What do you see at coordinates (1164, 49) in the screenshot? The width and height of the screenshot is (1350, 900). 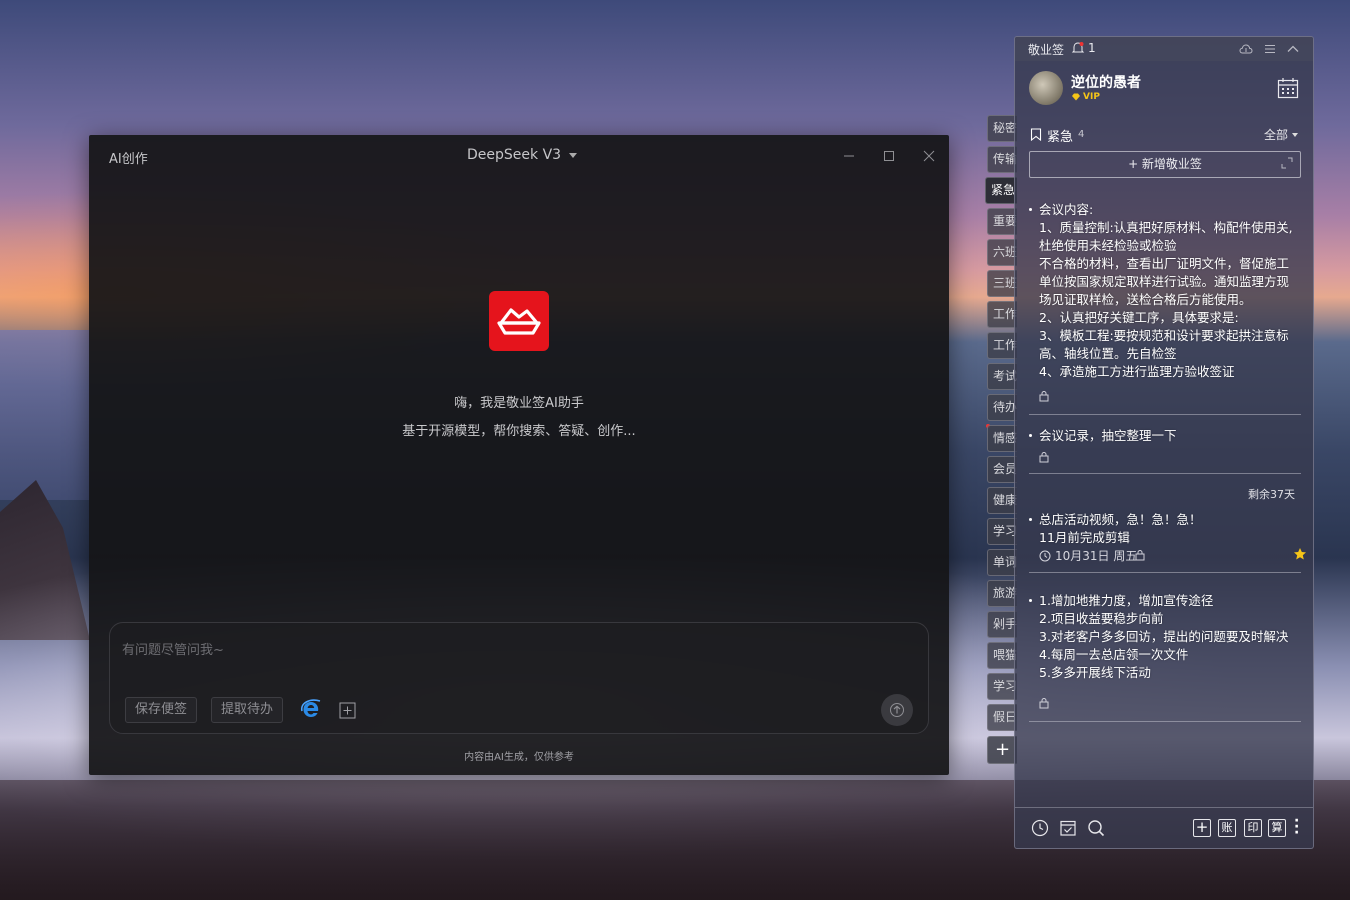 I see `notes-header: 敬业签 1` at bounding box center [1164, 49].